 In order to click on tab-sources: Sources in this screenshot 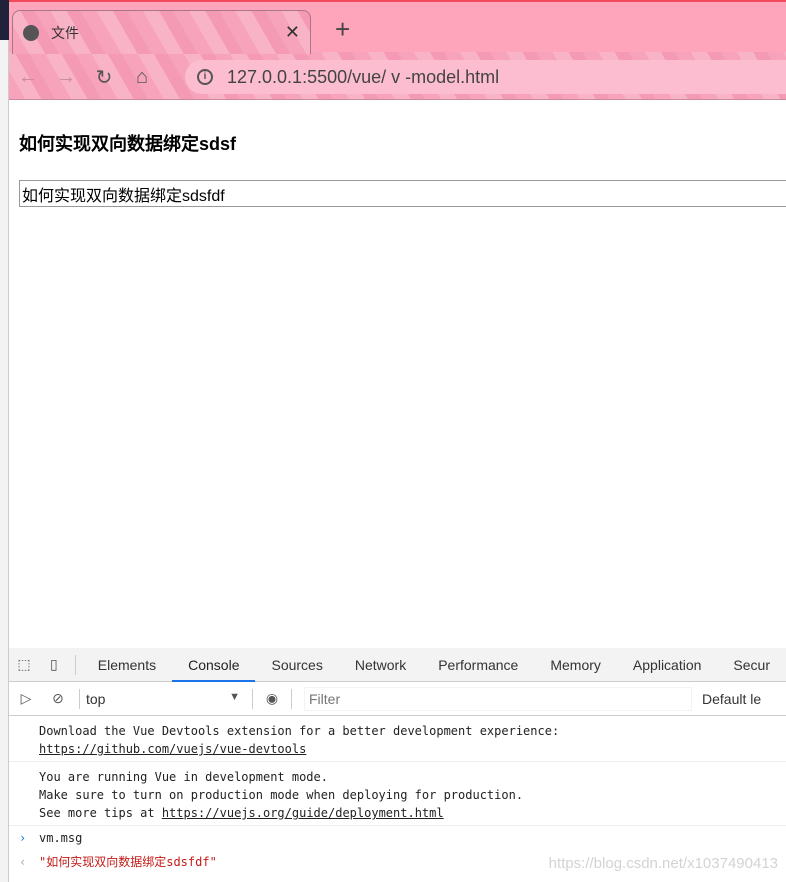, I will do `click(296, 665)`.